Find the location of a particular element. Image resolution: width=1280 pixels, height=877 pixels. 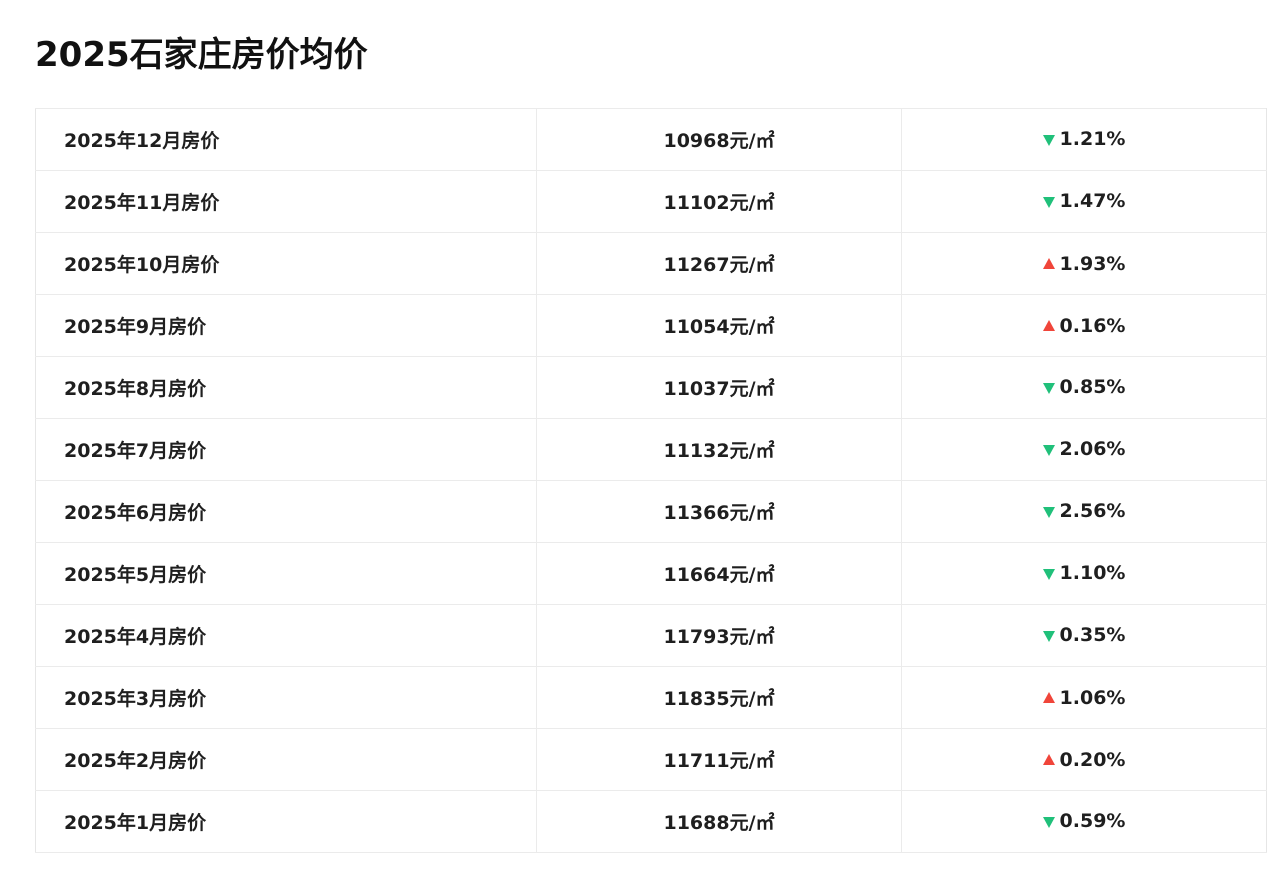

change-indicator: 1.21% is located at coordinates (1084, 139).